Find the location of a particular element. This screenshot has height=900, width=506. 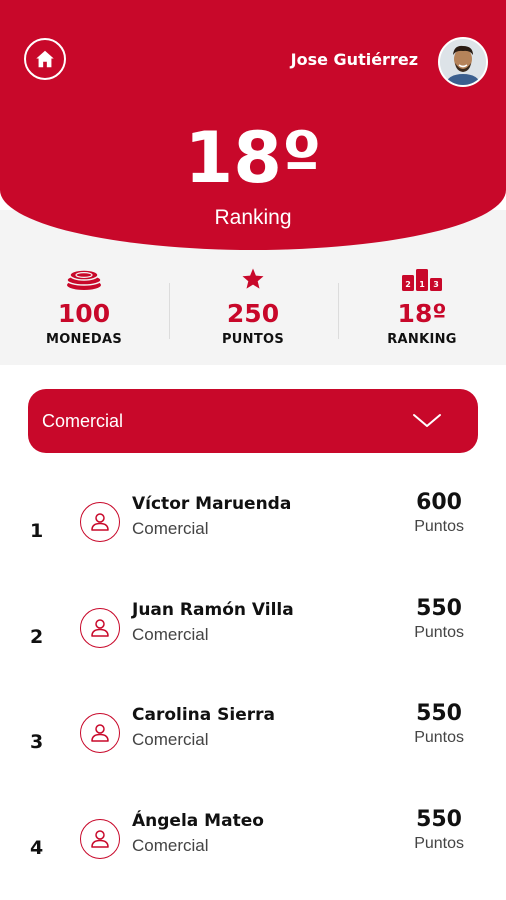

chevron-down-icon is located at coordinates (427, 420).